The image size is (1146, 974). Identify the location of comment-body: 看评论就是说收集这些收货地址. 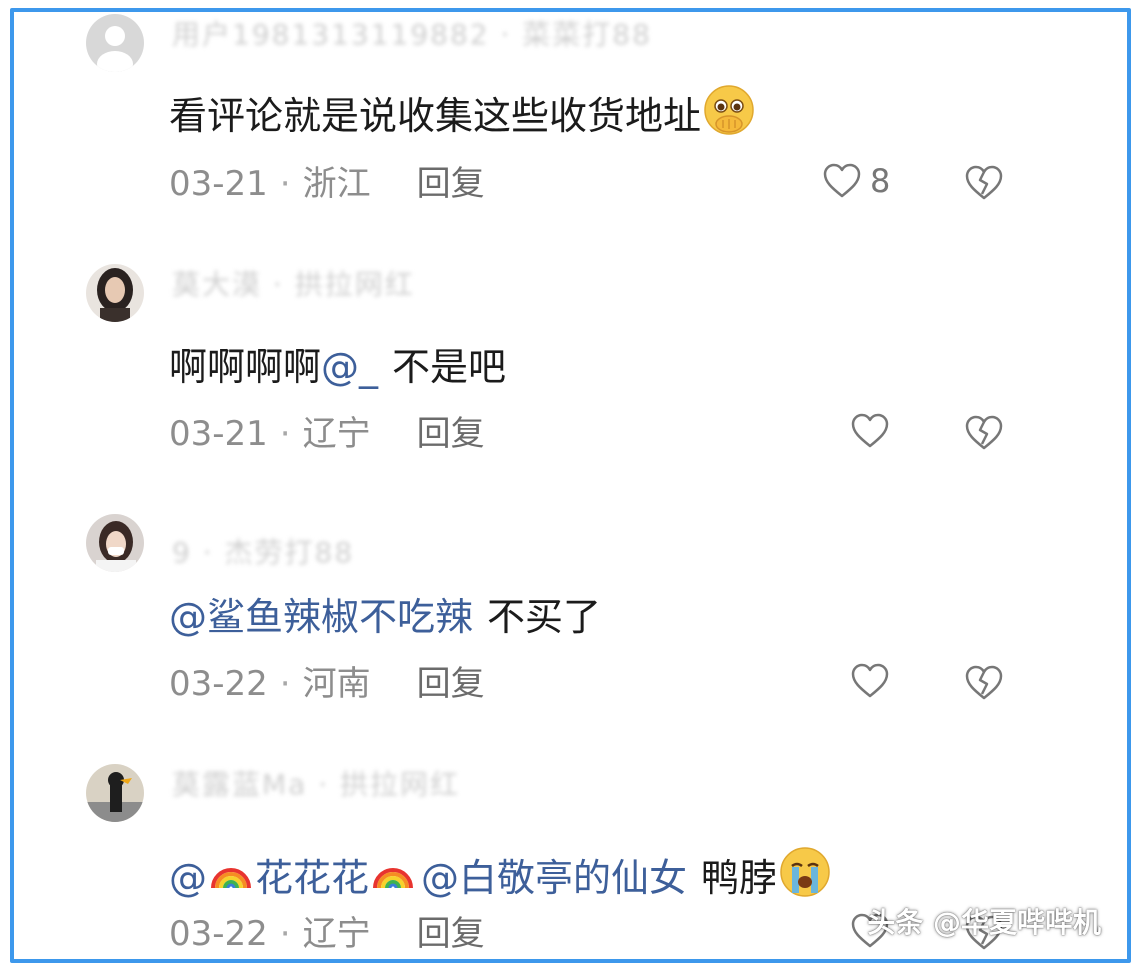
(435, 116).